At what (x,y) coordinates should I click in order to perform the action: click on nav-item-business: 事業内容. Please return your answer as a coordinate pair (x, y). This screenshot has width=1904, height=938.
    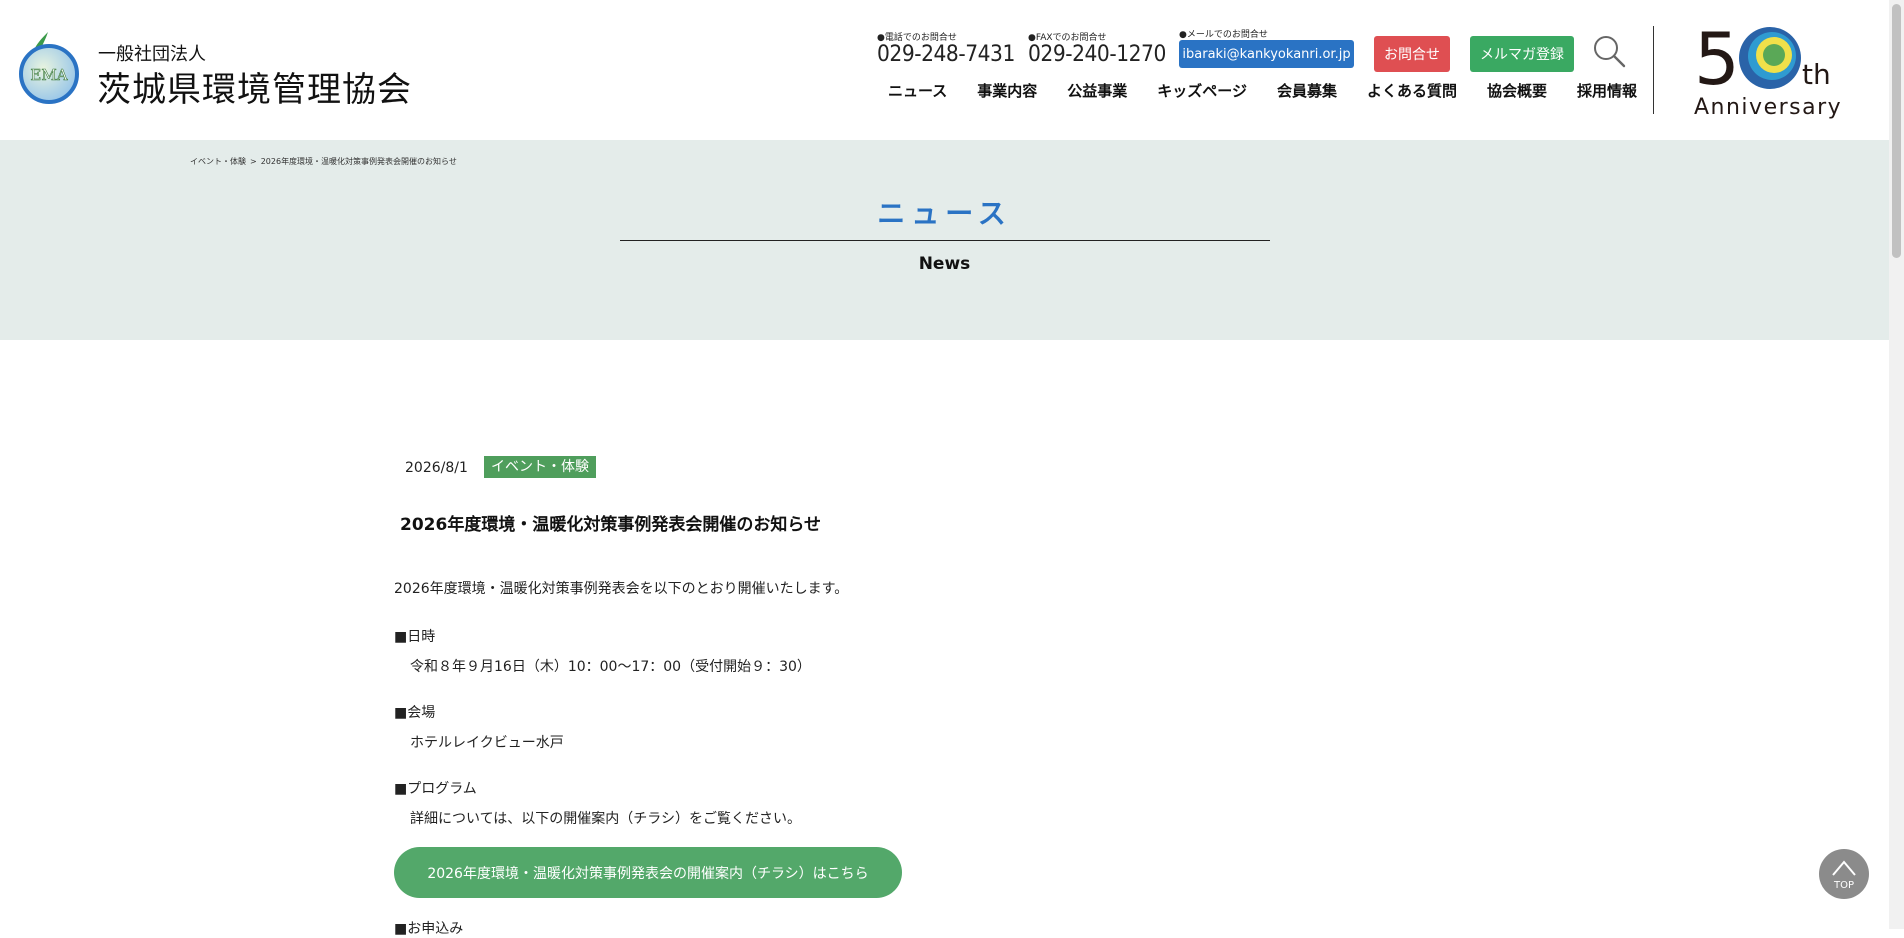
    Looking at the image, I should click on (1007, 90).